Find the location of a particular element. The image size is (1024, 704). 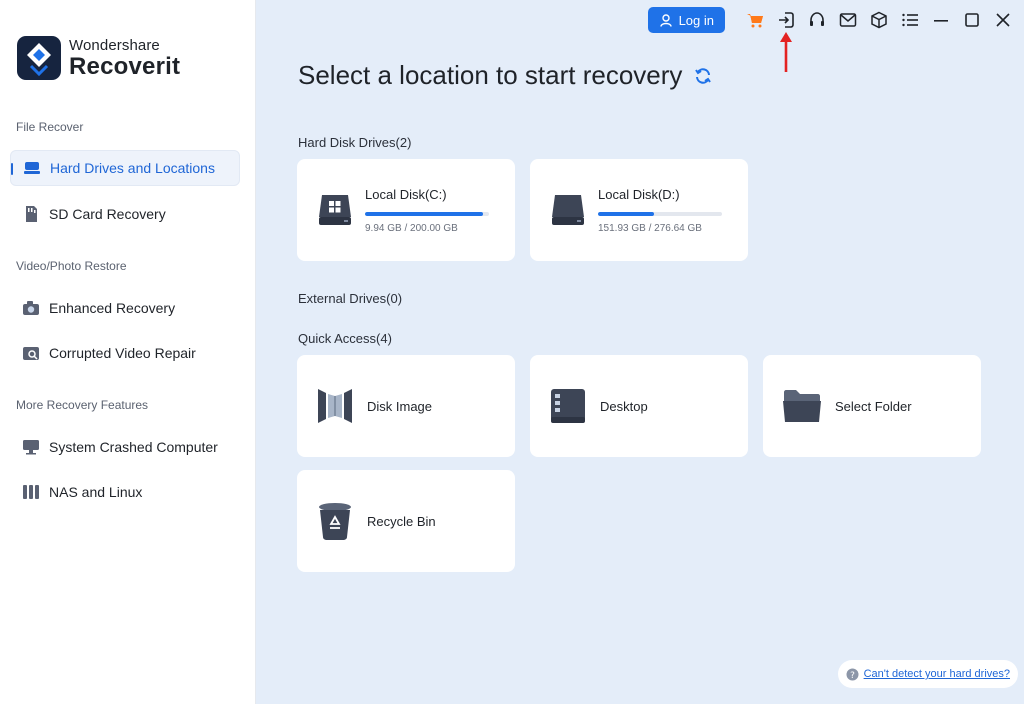

quick-access-label-text: Recycle Bin is located at coordinates (401, 521).